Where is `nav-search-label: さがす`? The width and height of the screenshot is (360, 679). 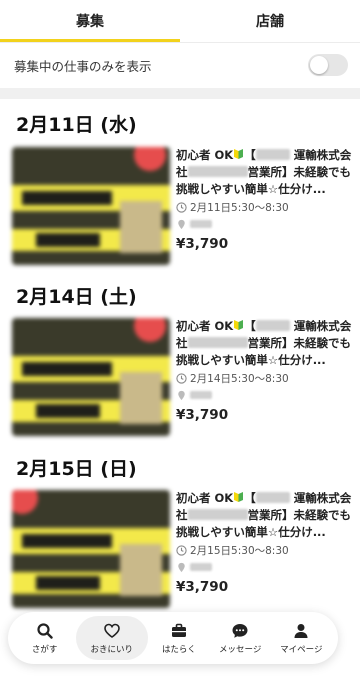 nav-search-label: さがす is located at coordinates (44, 649).